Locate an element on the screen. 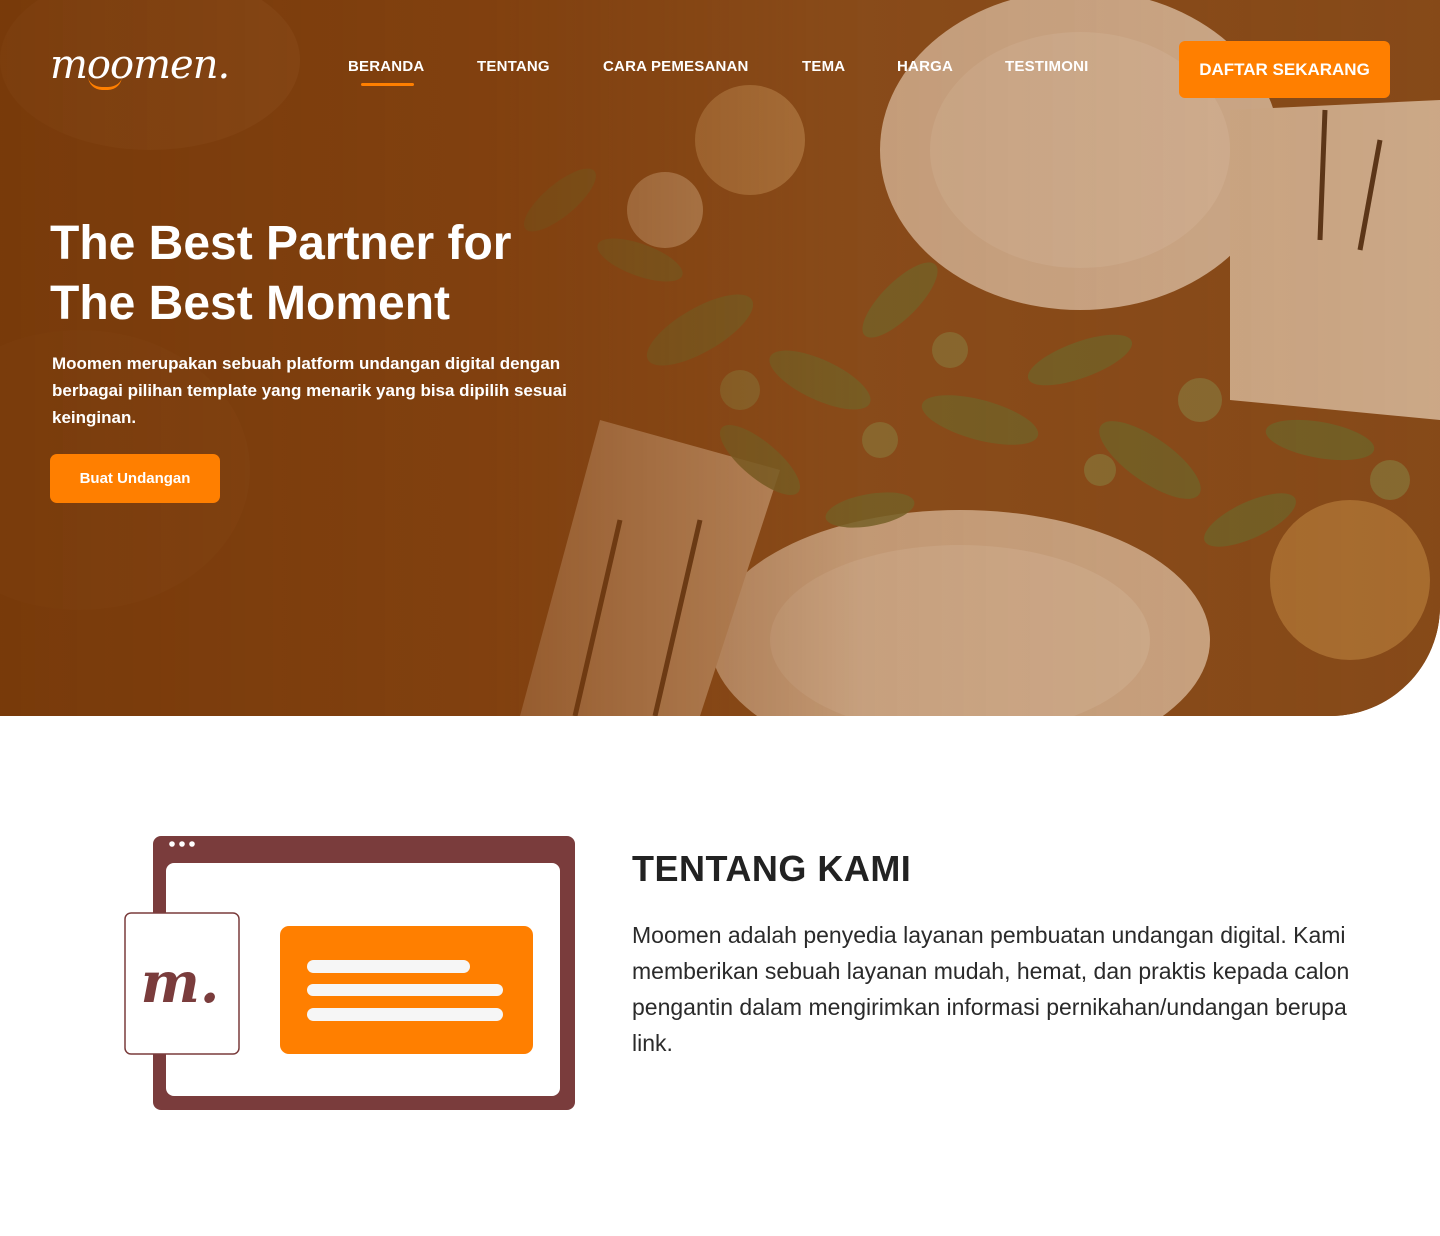 This screenshot has width=1440, height=1236. hero-title: The Best Partner for The Best Moment is located at coordinates (360, 274).